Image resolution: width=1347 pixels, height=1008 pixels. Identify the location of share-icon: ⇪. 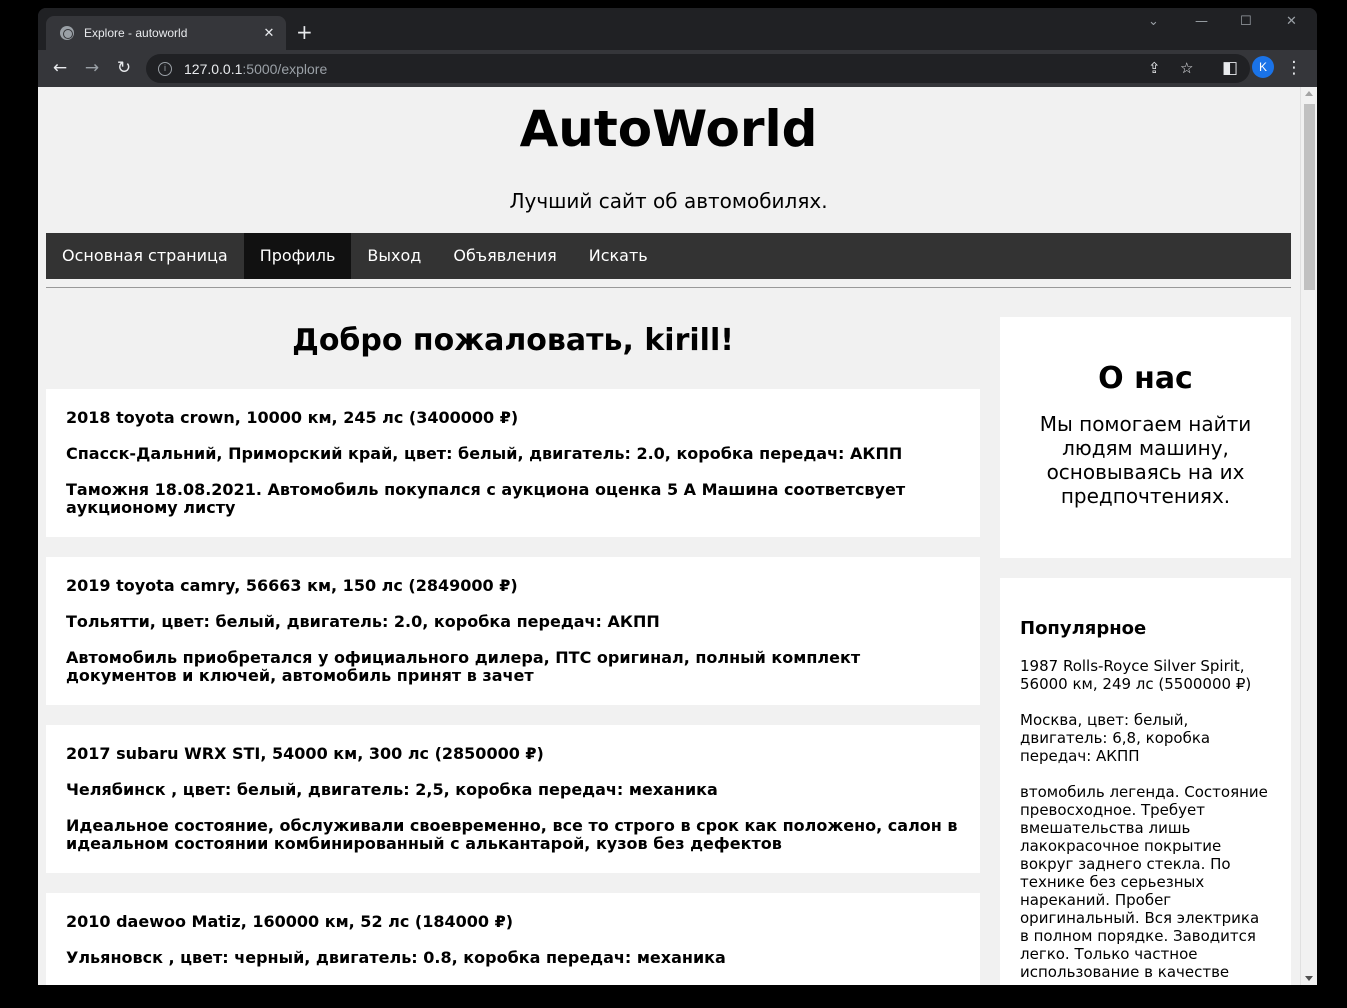
(1154, 68).